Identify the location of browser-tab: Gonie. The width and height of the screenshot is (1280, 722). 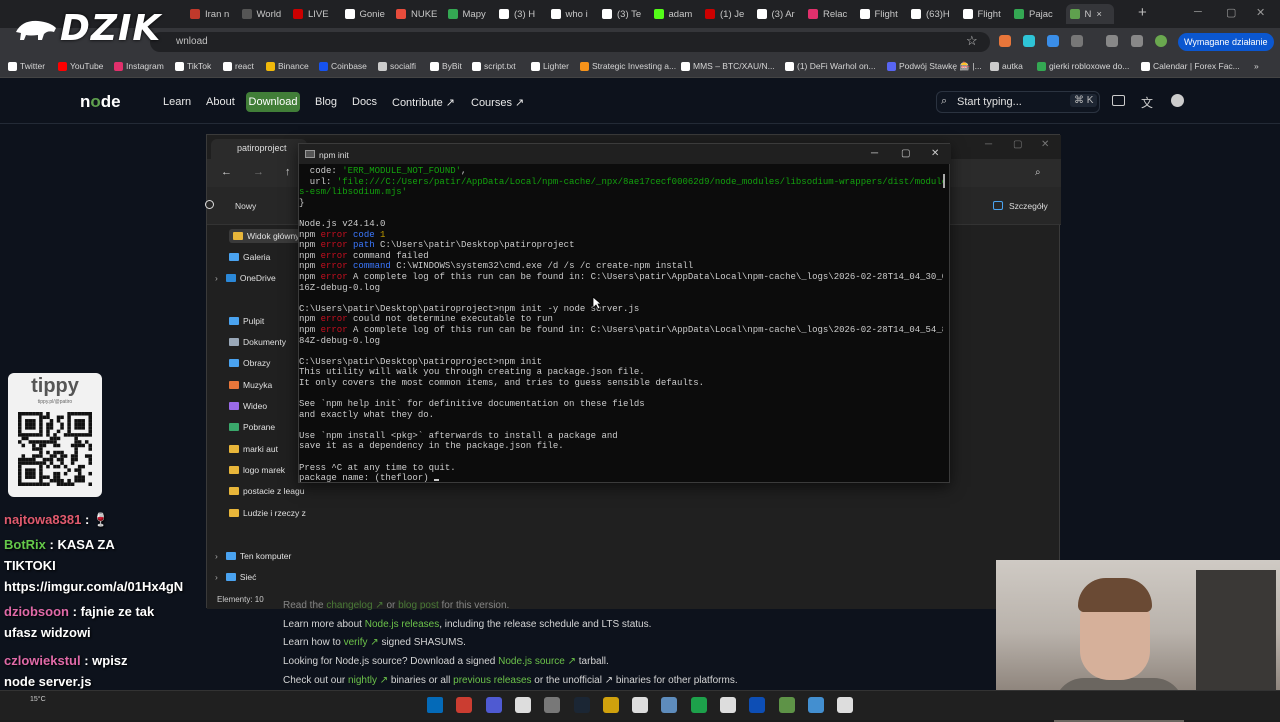
(368, 14).